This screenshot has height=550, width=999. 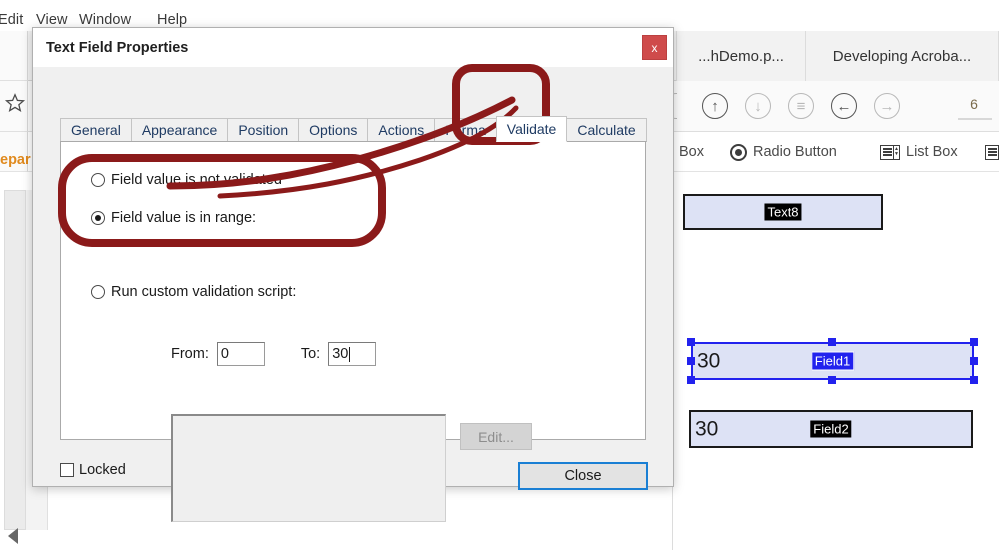 I want to click on form-tool-dropdown: ▲▼, so click(x=992, y=152).